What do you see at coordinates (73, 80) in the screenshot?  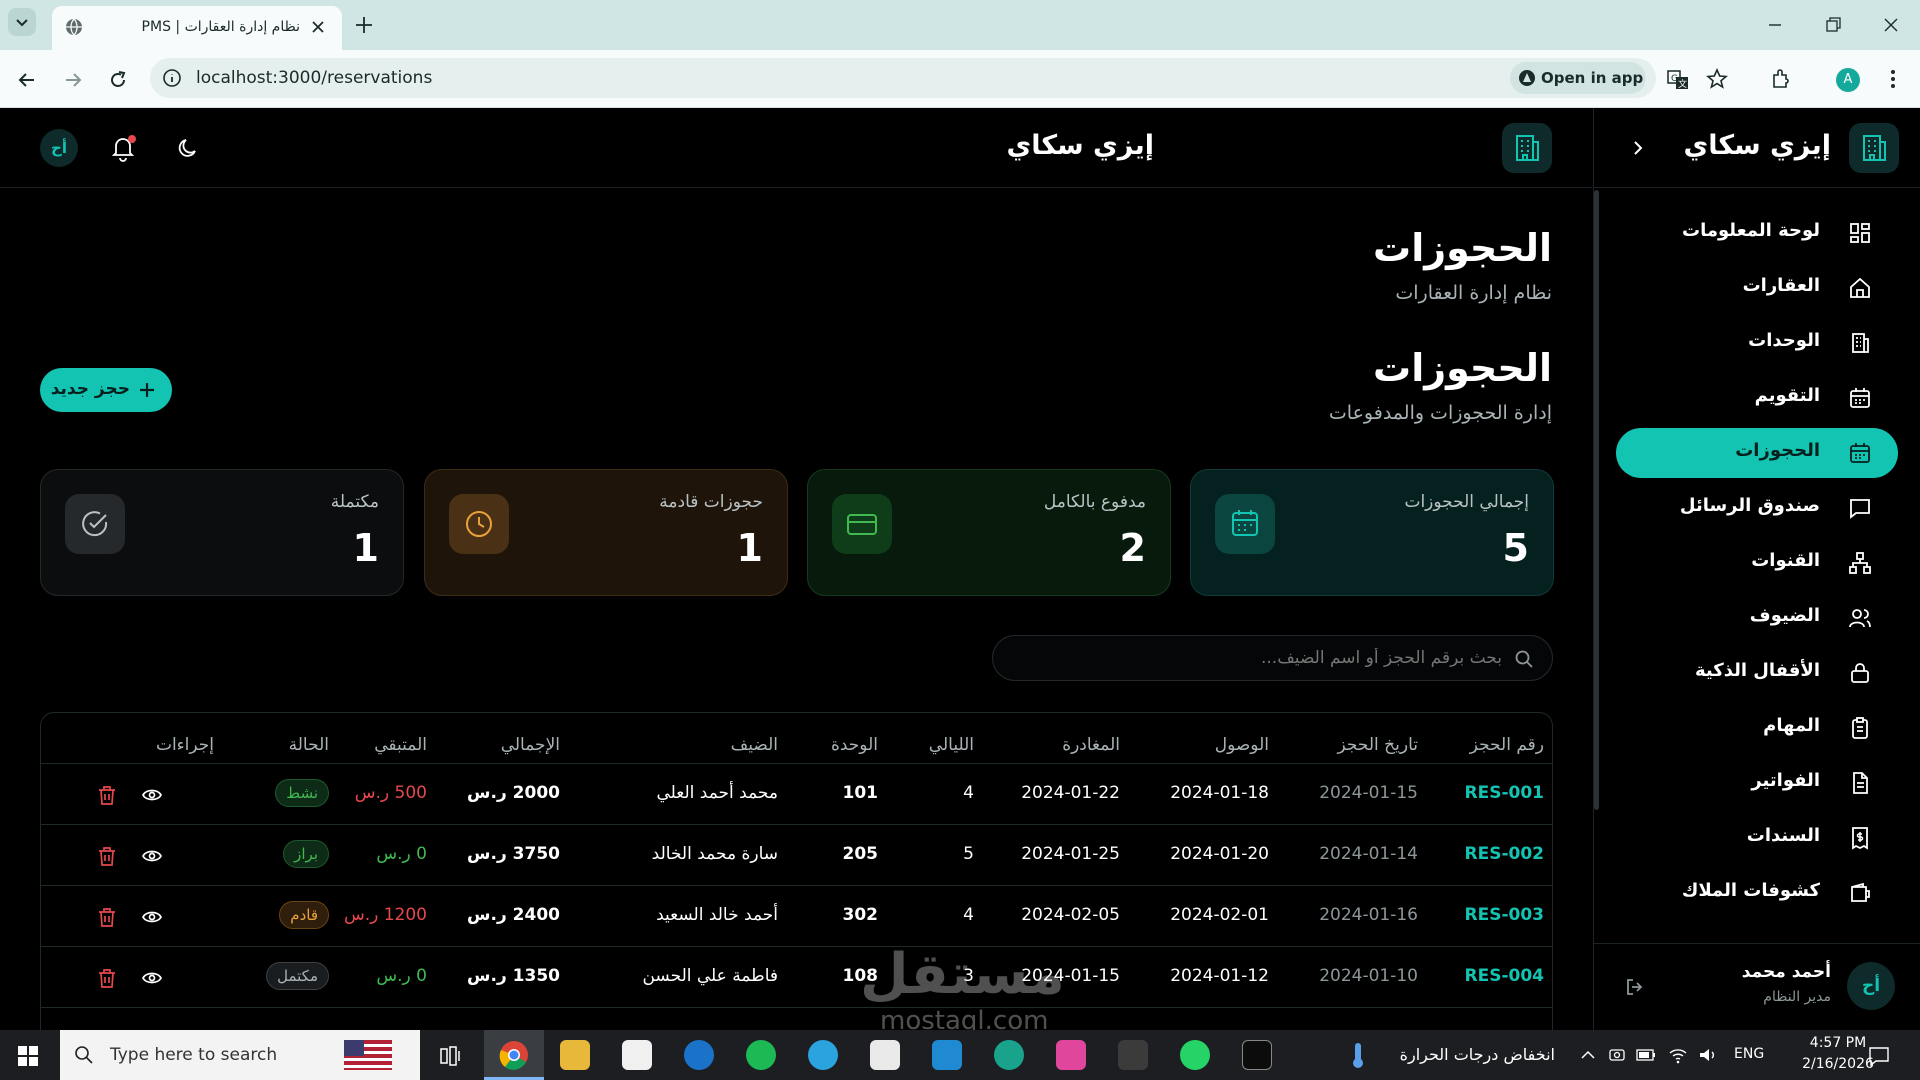 I see `forward-icon` at bounding box center [73, 80].